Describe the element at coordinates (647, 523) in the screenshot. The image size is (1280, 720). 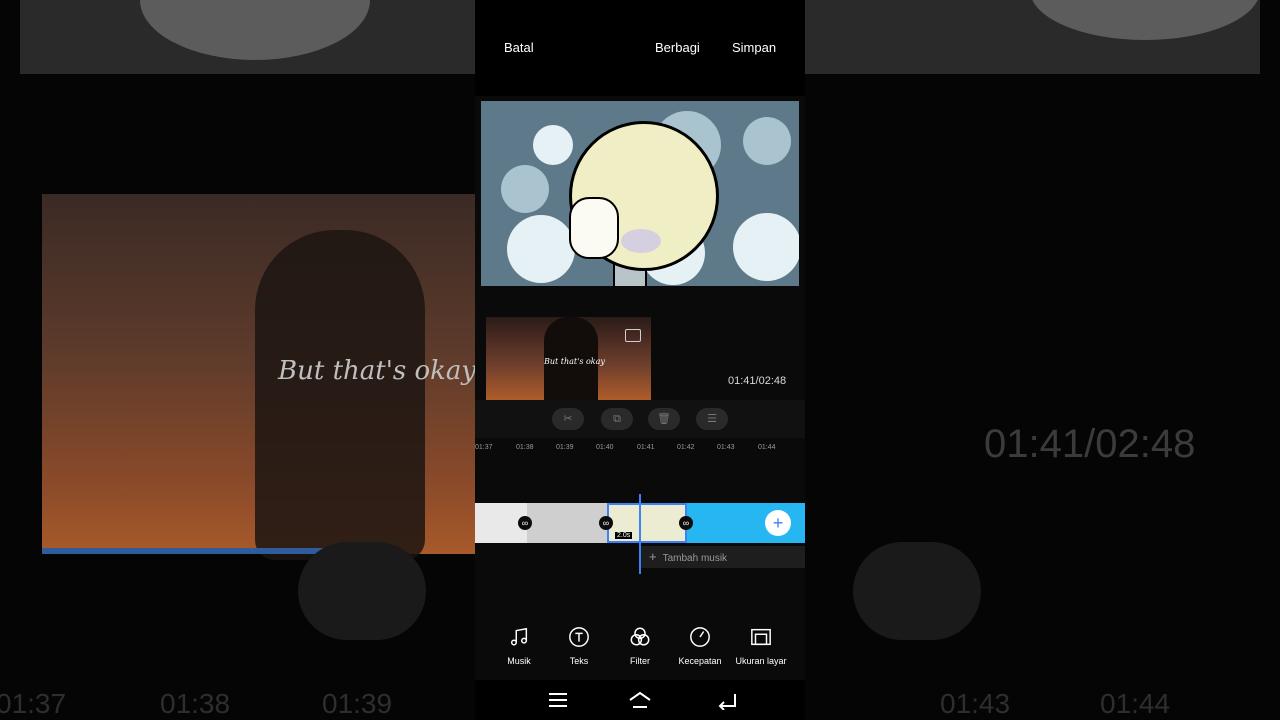
I see `selected-clip: 2.0s` at that location.